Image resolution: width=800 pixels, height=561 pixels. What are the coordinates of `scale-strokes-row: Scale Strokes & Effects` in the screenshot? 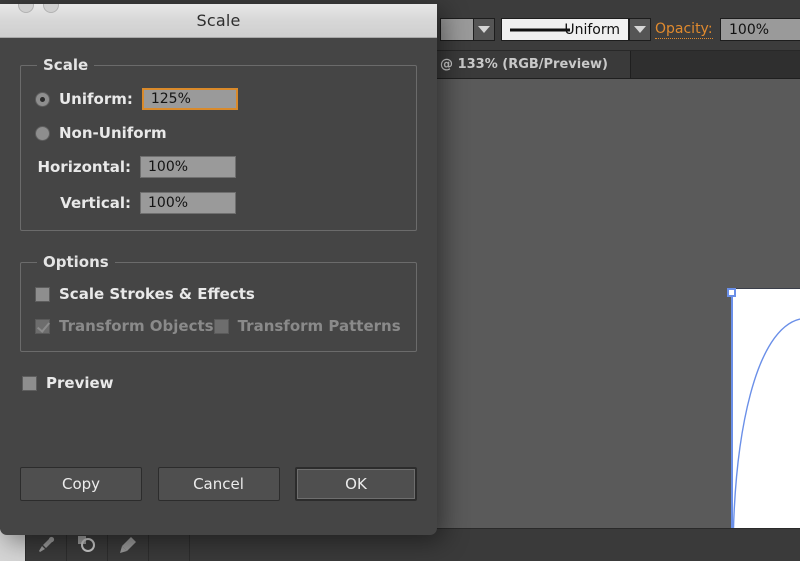 It's located at (218, 294).